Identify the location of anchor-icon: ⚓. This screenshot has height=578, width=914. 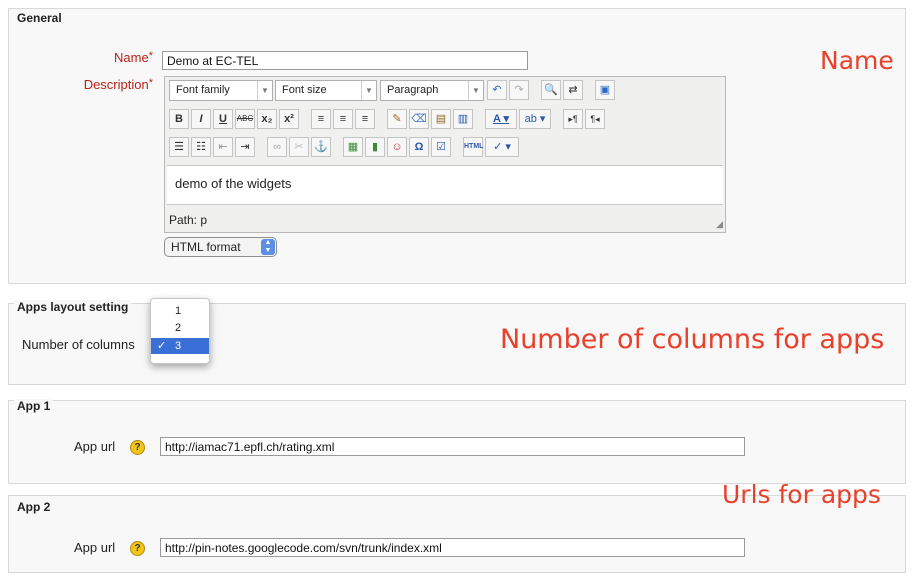
(321, 147).